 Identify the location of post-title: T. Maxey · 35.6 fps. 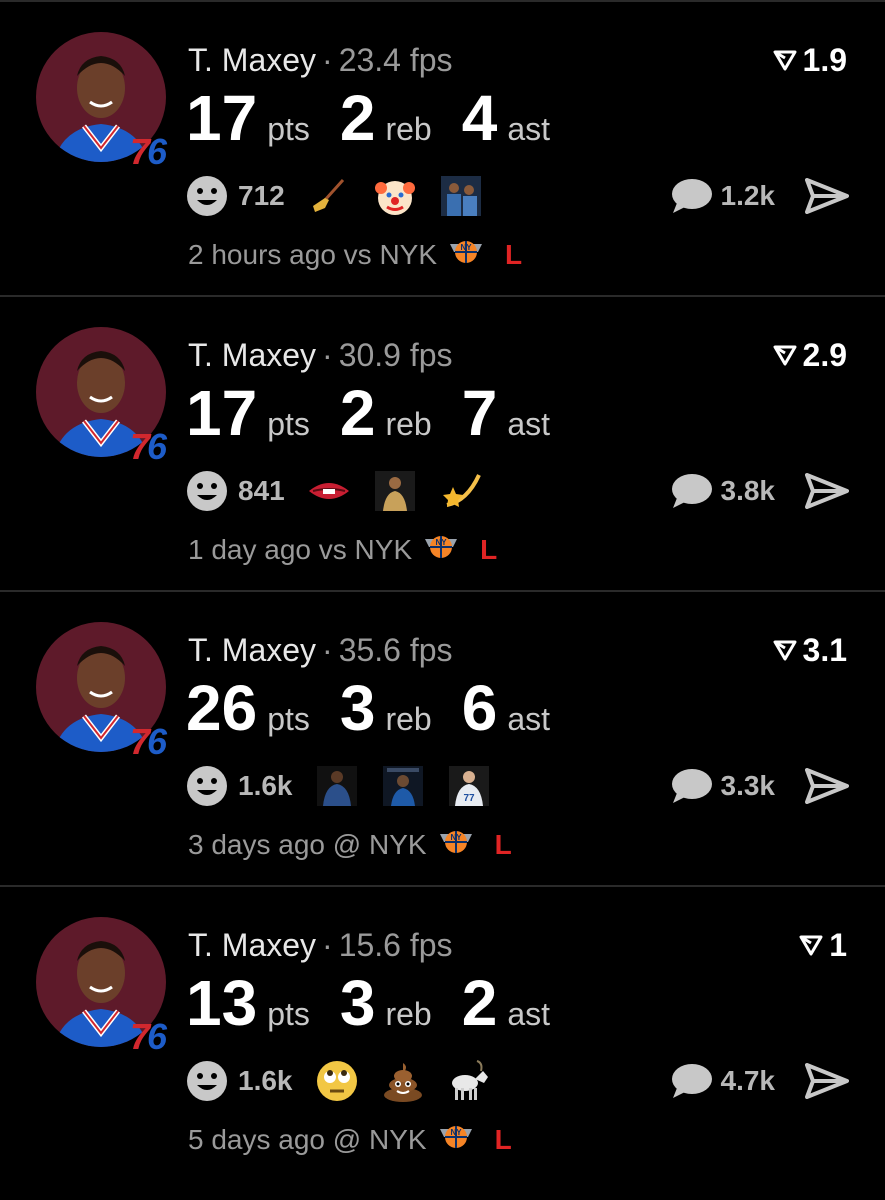
(320, 650).